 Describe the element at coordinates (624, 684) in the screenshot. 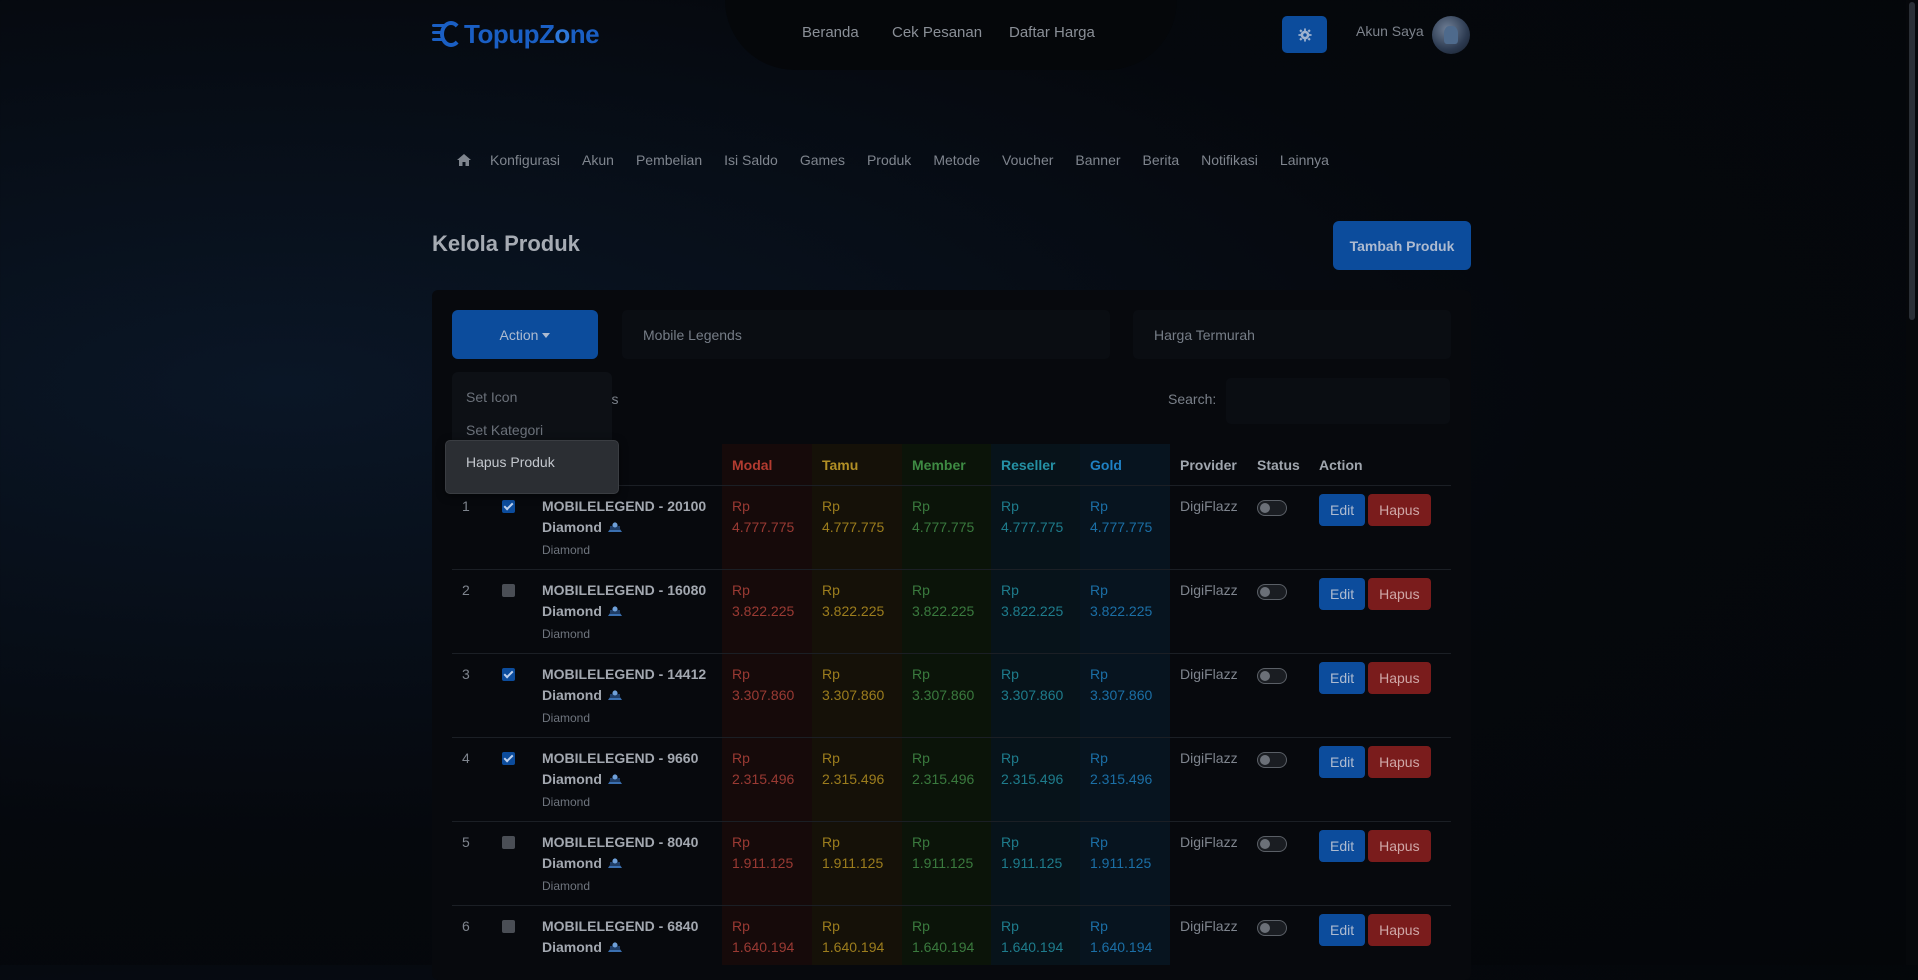

I see `product-name: MOBILELEGEND - 14412 Diamond` at that location.